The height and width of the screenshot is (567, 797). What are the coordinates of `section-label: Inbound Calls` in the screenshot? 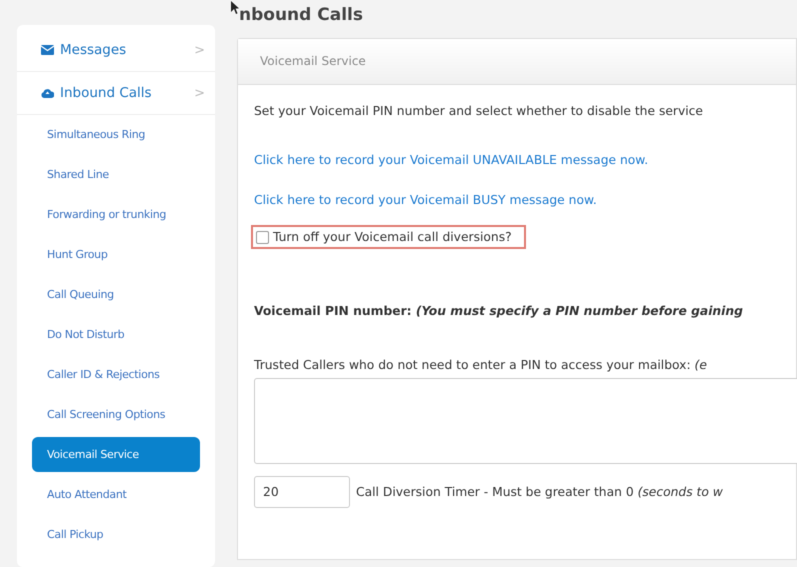 It's located at (106, 93).